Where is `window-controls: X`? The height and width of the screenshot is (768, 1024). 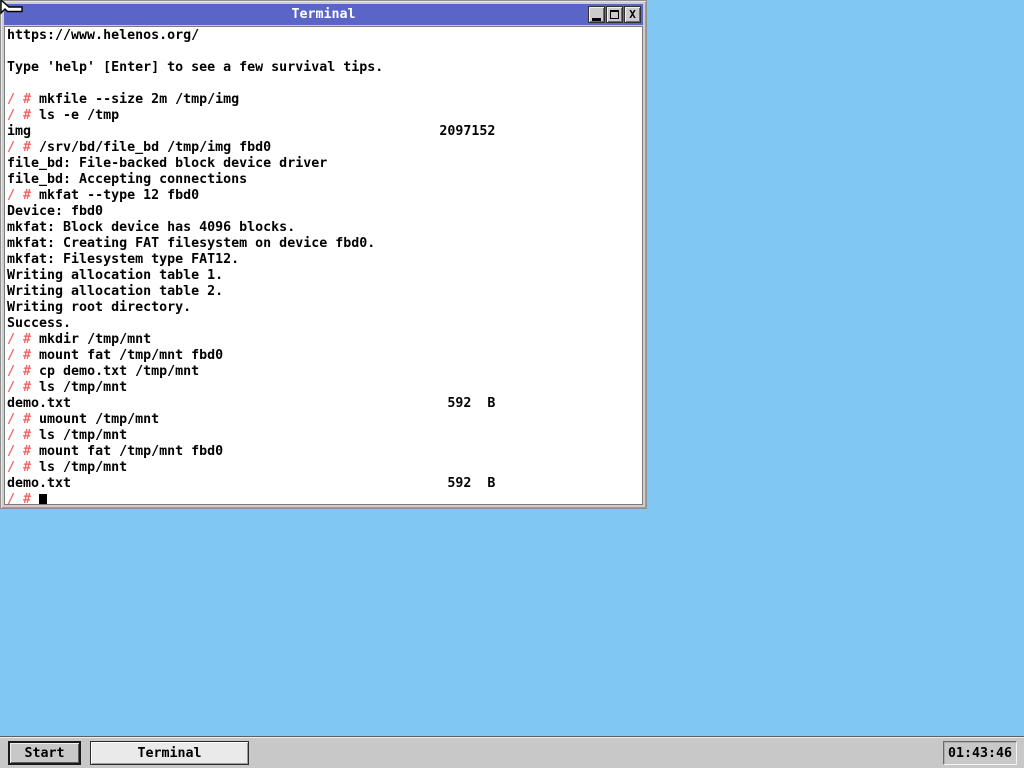
window-controls: X is located at coordinates (614, 14).